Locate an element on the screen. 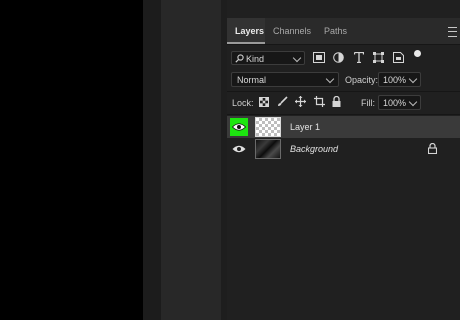 The height and width of the screenshot is (320, 460). fill-label: Fill: is located at coordinates (368, 103).